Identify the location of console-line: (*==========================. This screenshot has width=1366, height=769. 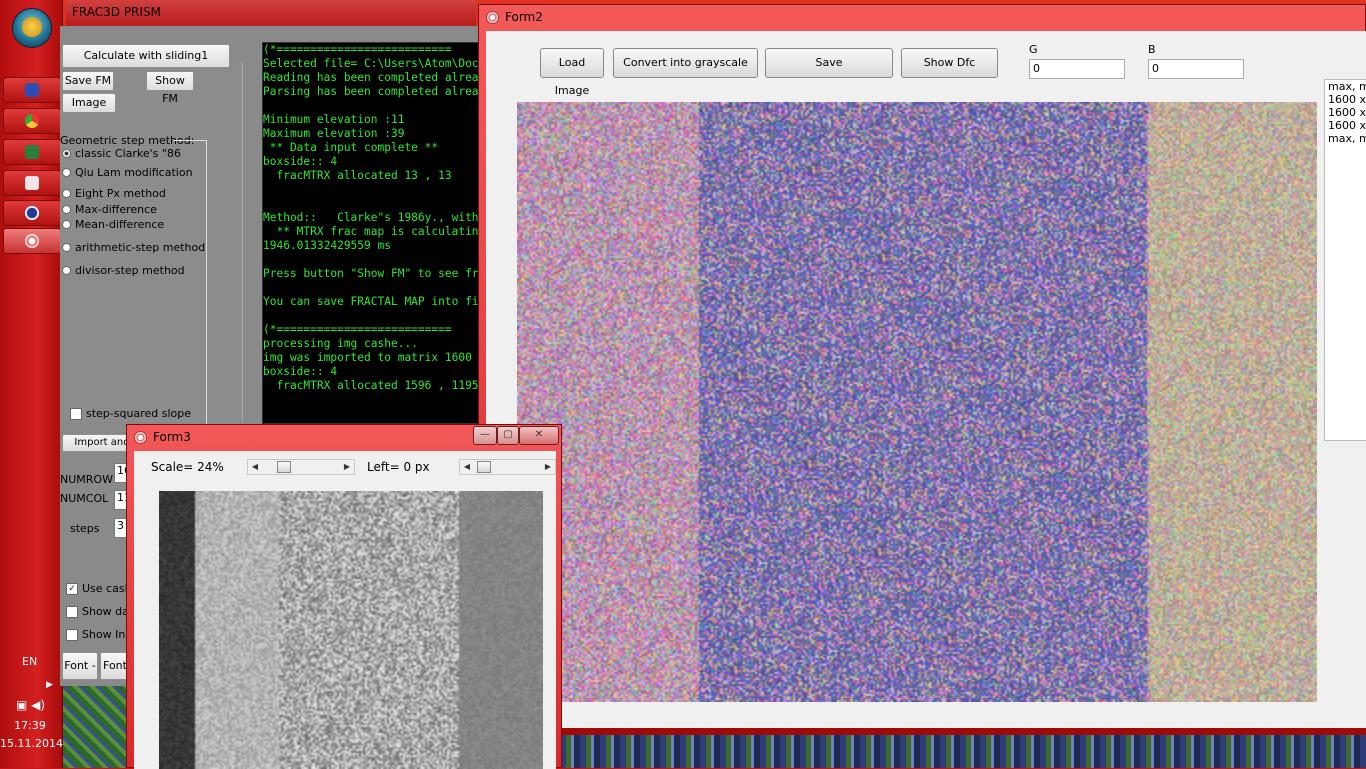
(357, 329).